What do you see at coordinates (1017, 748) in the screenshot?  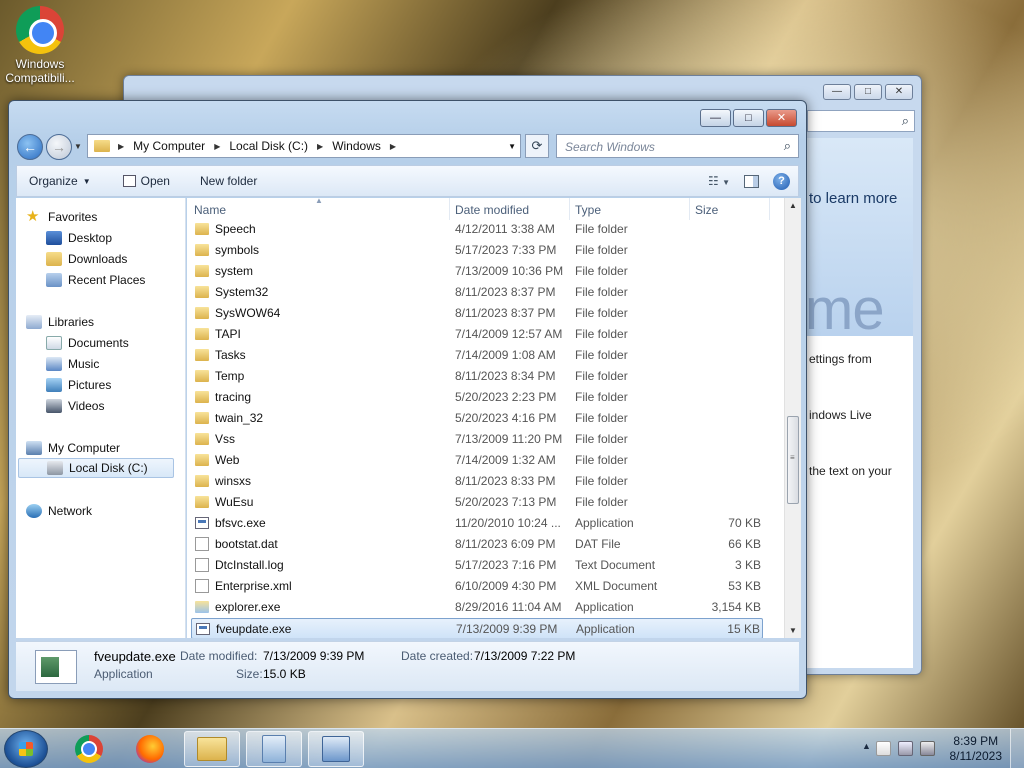 I see `show-desktop-button` at bounding box center [1017, 748].